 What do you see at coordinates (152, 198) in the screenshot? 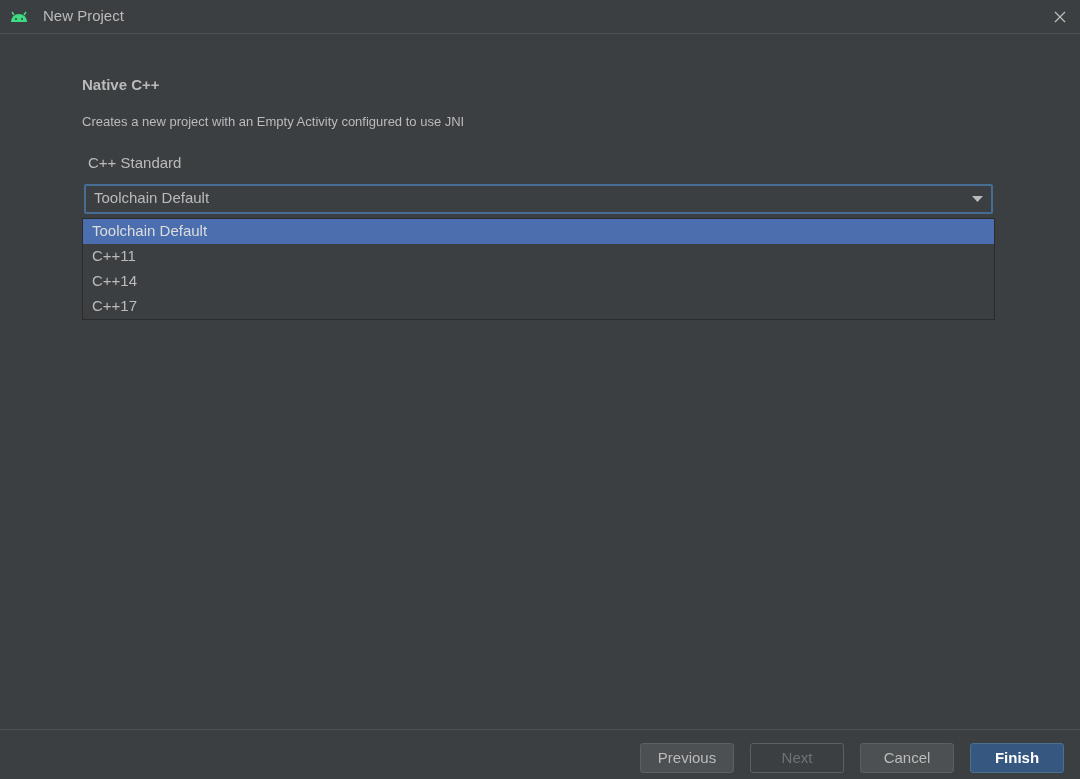
I see `dropdown-value: Toolchain Default` at bounding box center [152, 198].